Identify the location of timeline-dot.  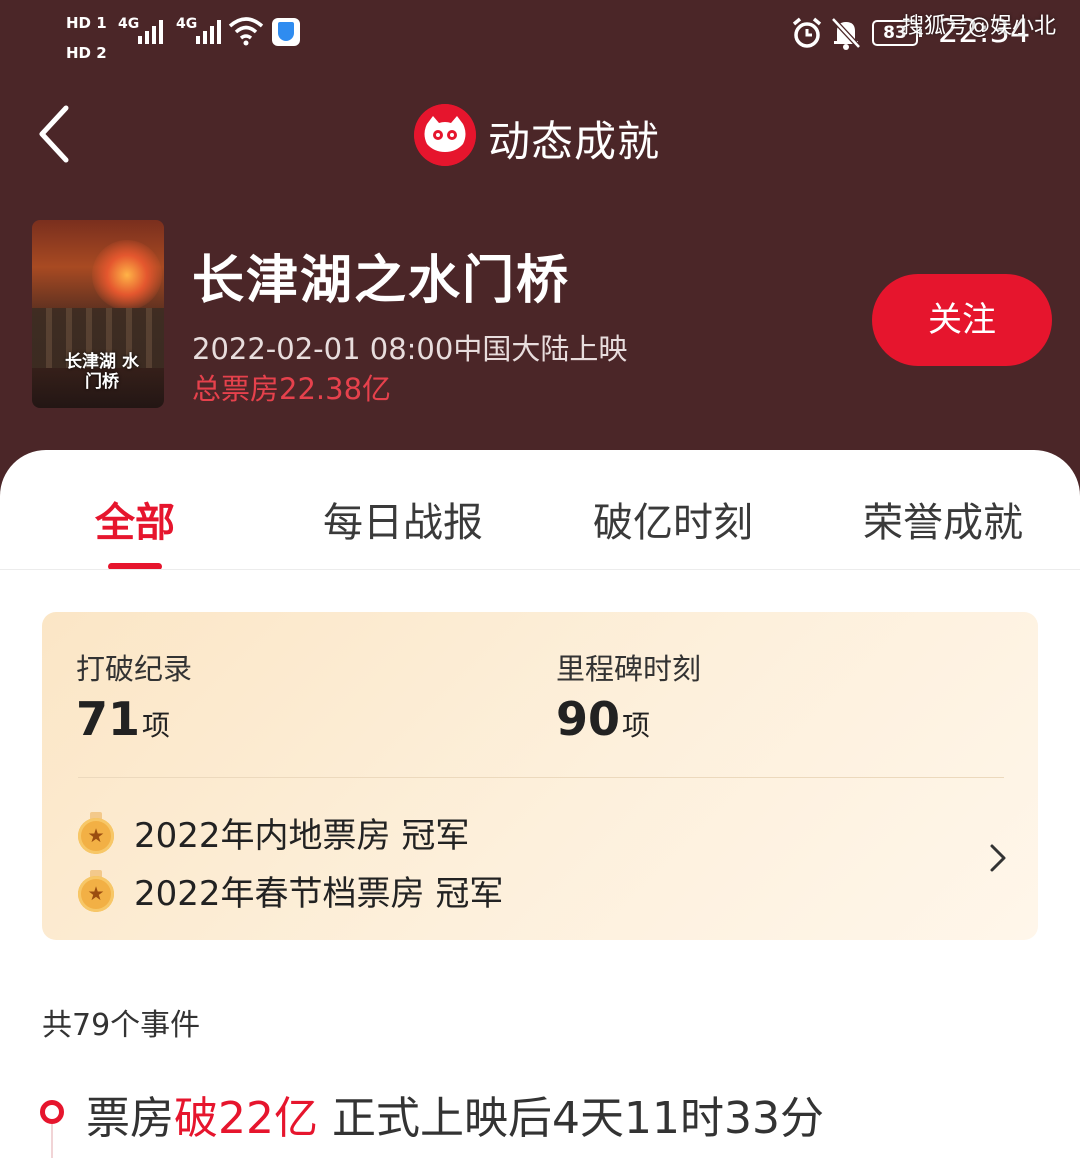
(52, 1112).